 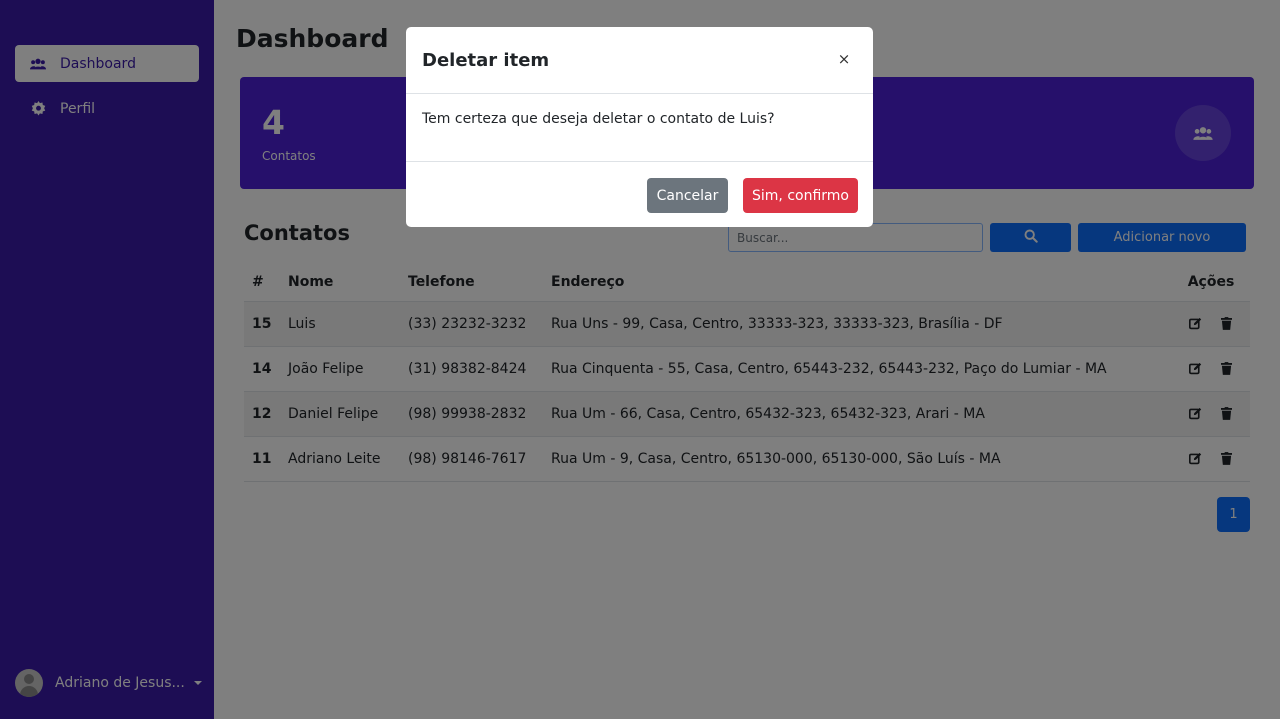 What do you see at coordinates (639, 60) in the screenshot?
I see `modal-header: Deletar item ×` at bounding box center [639, 60].